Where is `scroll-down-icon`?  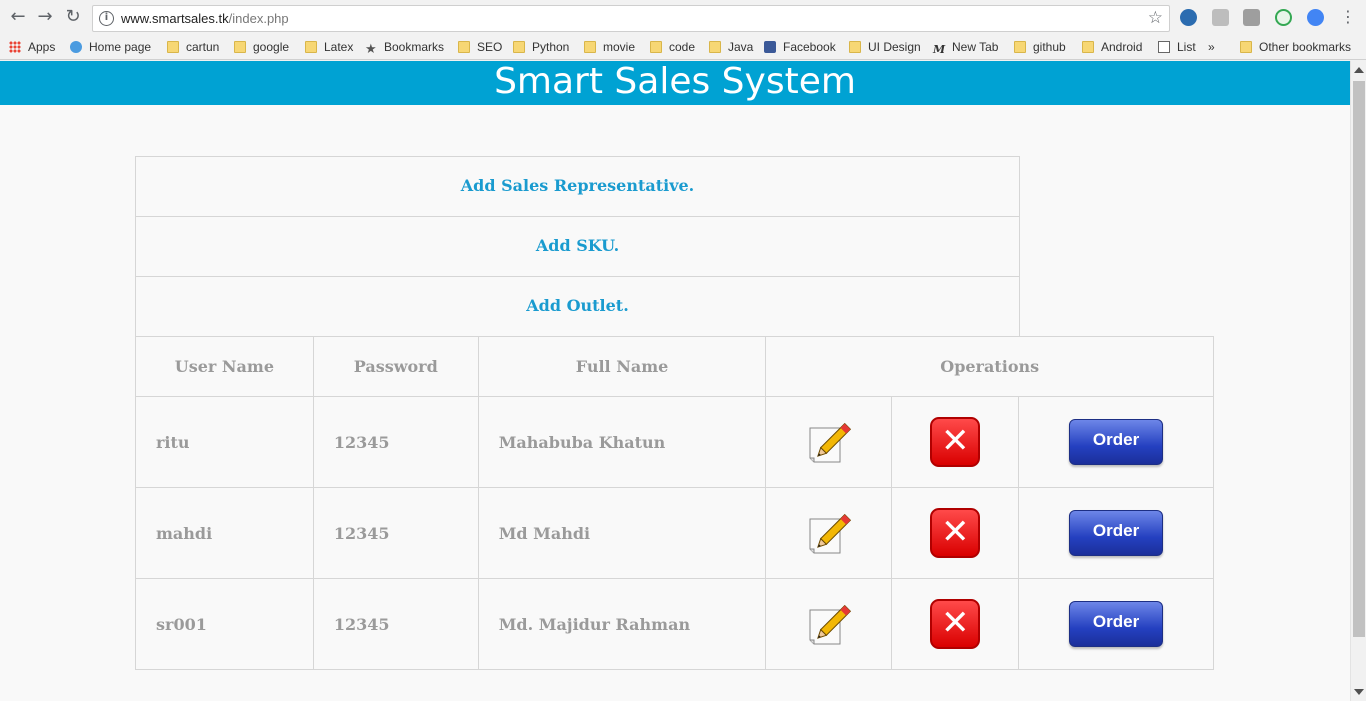 scroll-down-icon is located at coordinates (1359, 692).